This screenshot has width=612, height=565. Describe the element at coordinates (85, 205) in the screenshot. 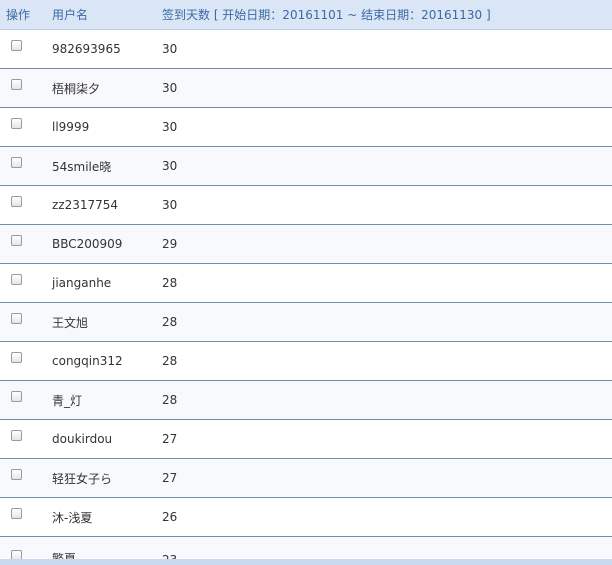

I see `row-username: zz2317754` at that location.